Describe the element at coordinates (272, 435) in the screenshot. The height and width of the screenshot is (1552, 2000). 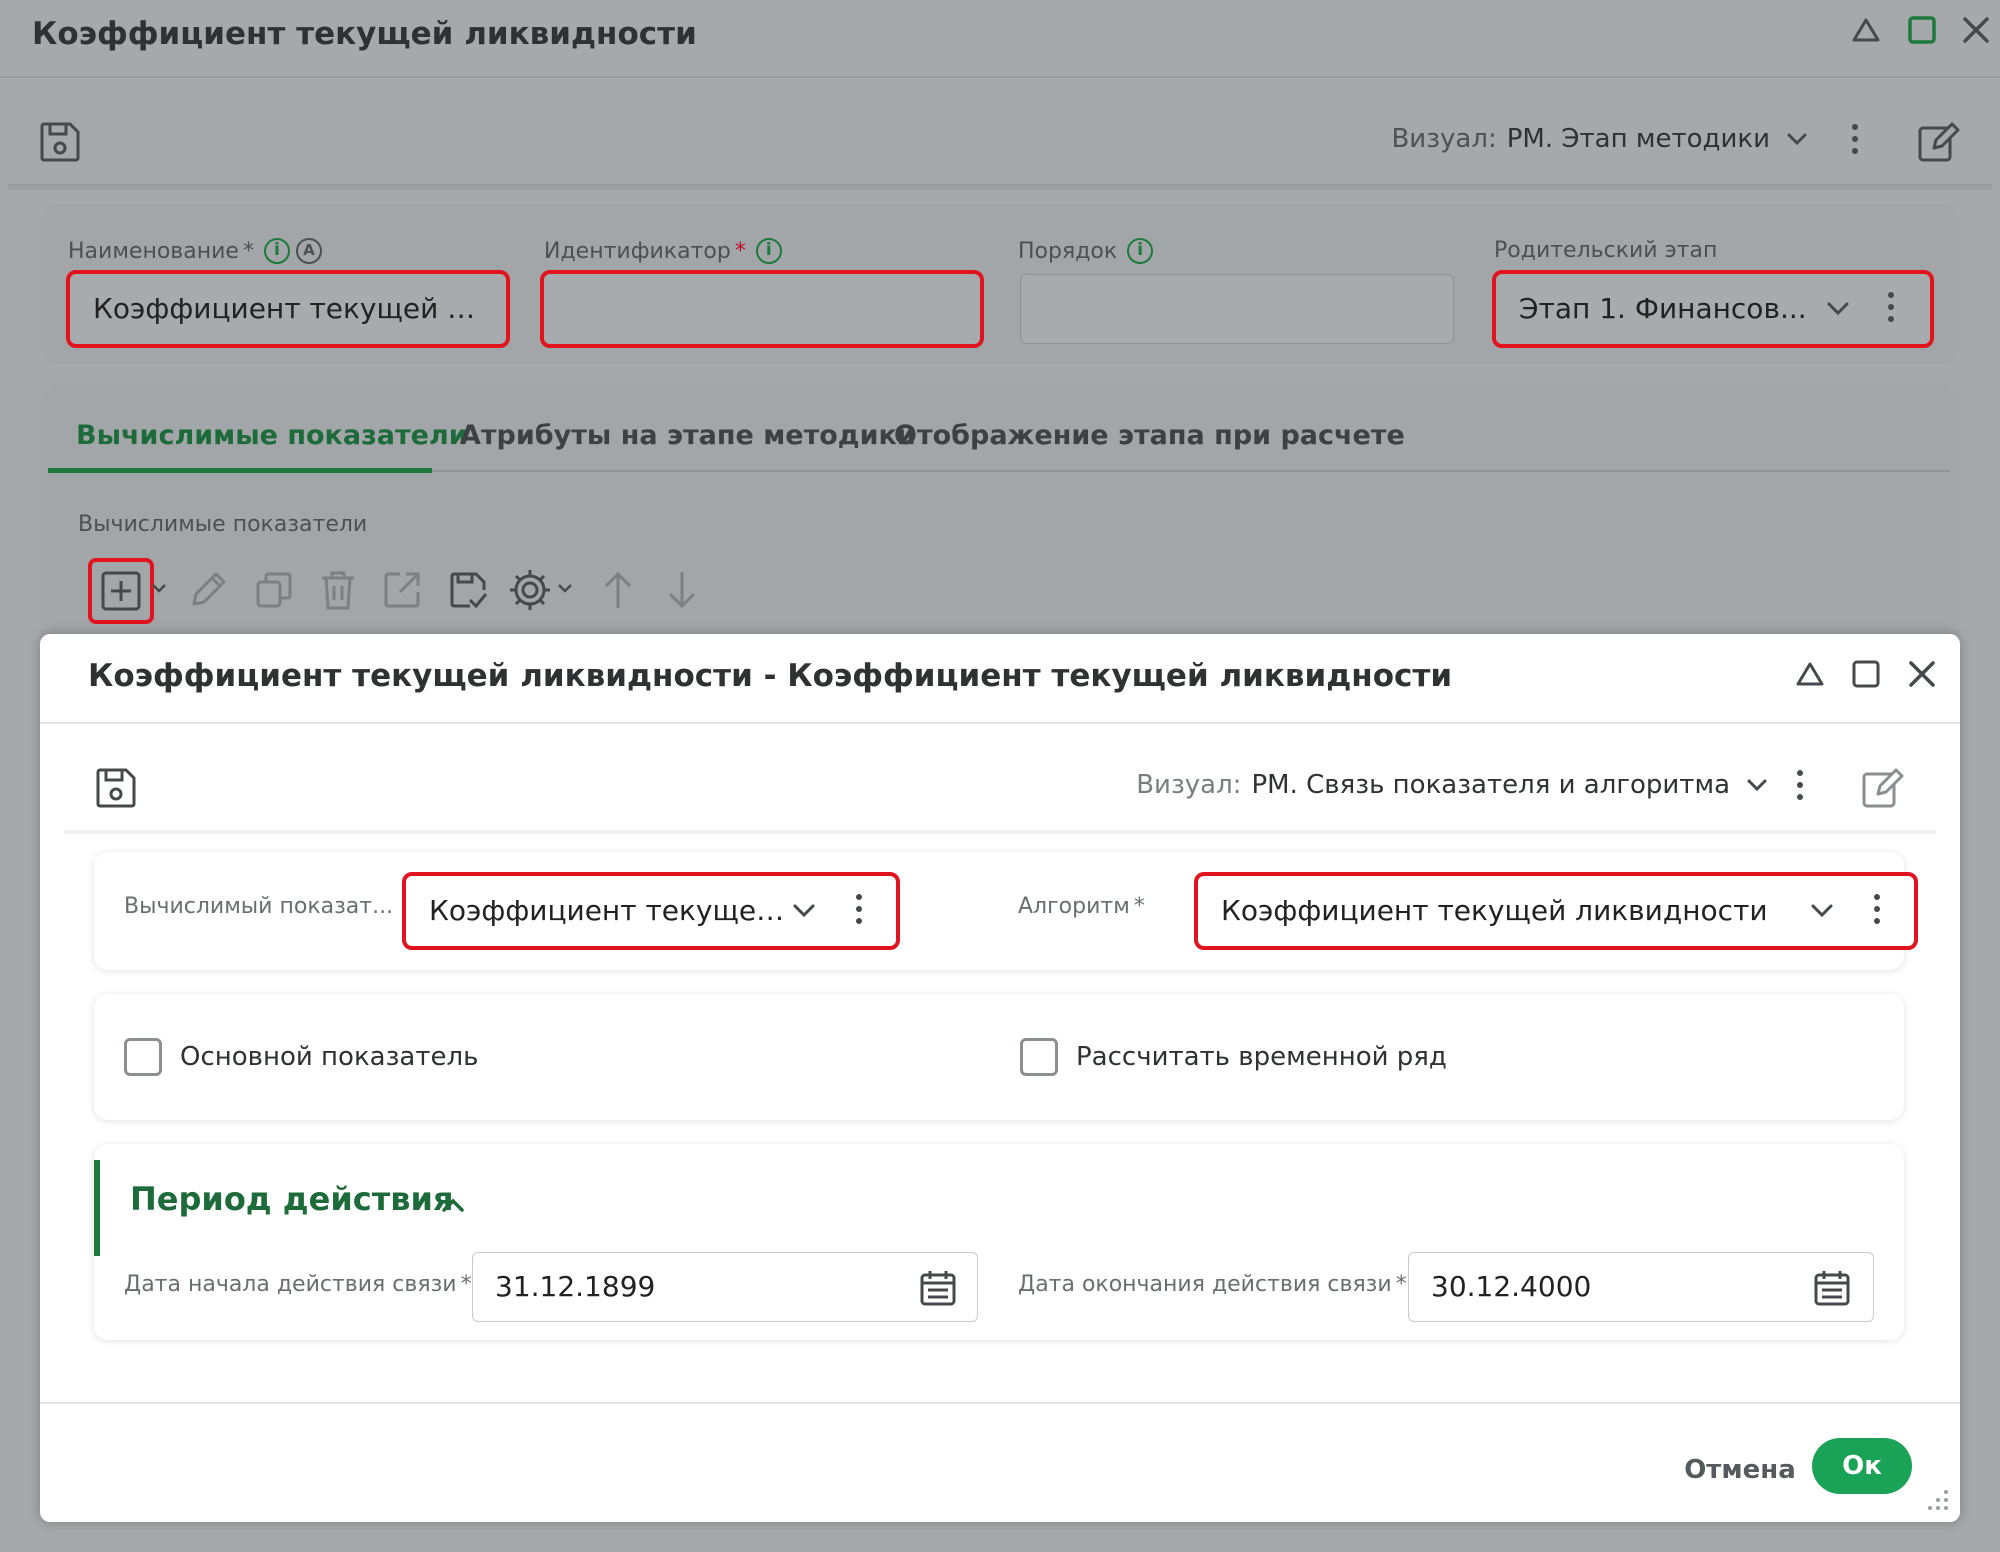
I see `tab-calculated-indicators: Вычислимые показатели` at that location.